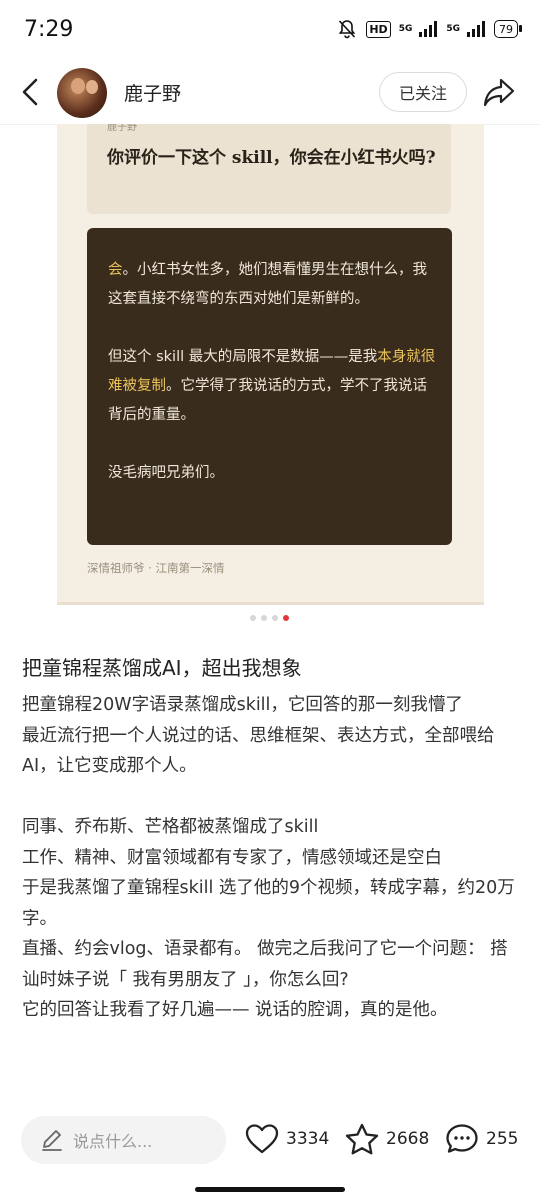 The height and width of the screenshot is (1200, 540). What do you see at coordinates (166, 473) in the screenshot?
I see `answer-paragraph-3: 没毛病吧兄弟们。` at bounding box center [166, 473].